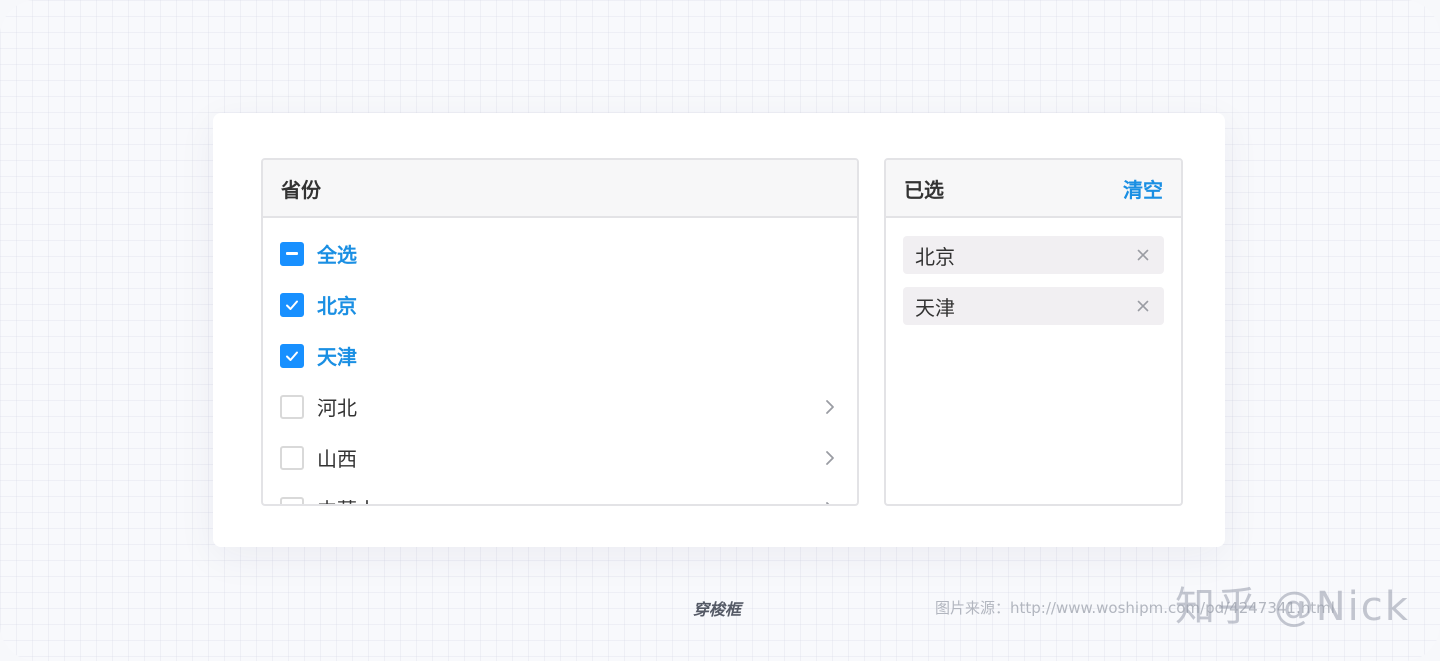 The image size is (1440, 661). I want to click on tianjin-checkbox, so click(292, 355).